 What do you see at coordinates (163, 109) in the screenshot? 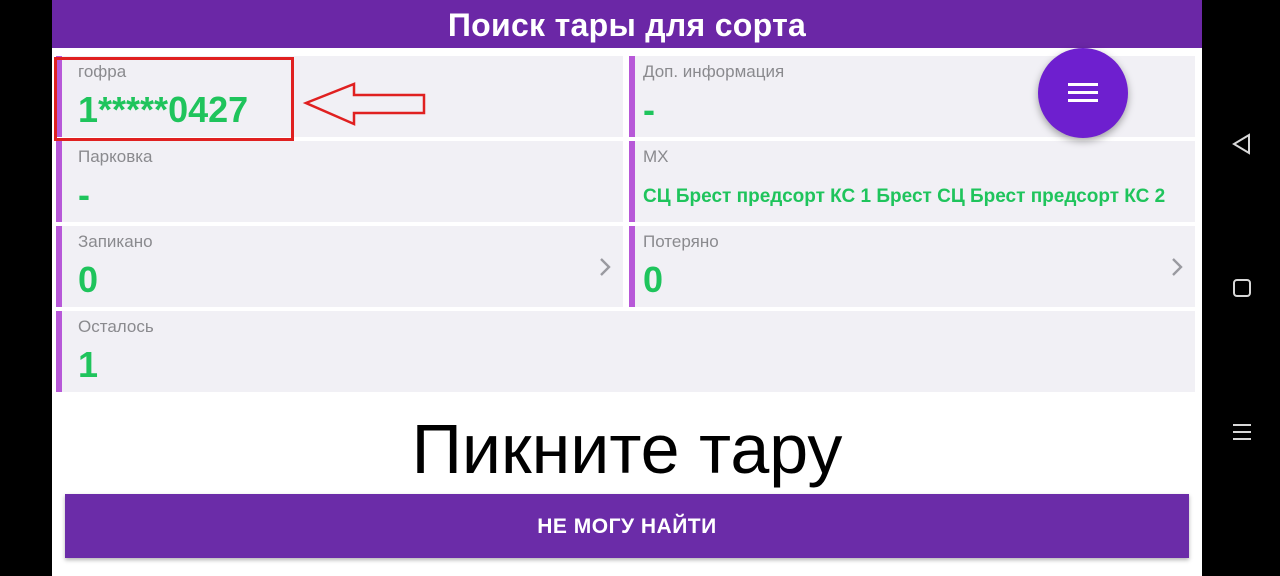
I see `card-value: 1*****0427` at bounding box center [163, 109].